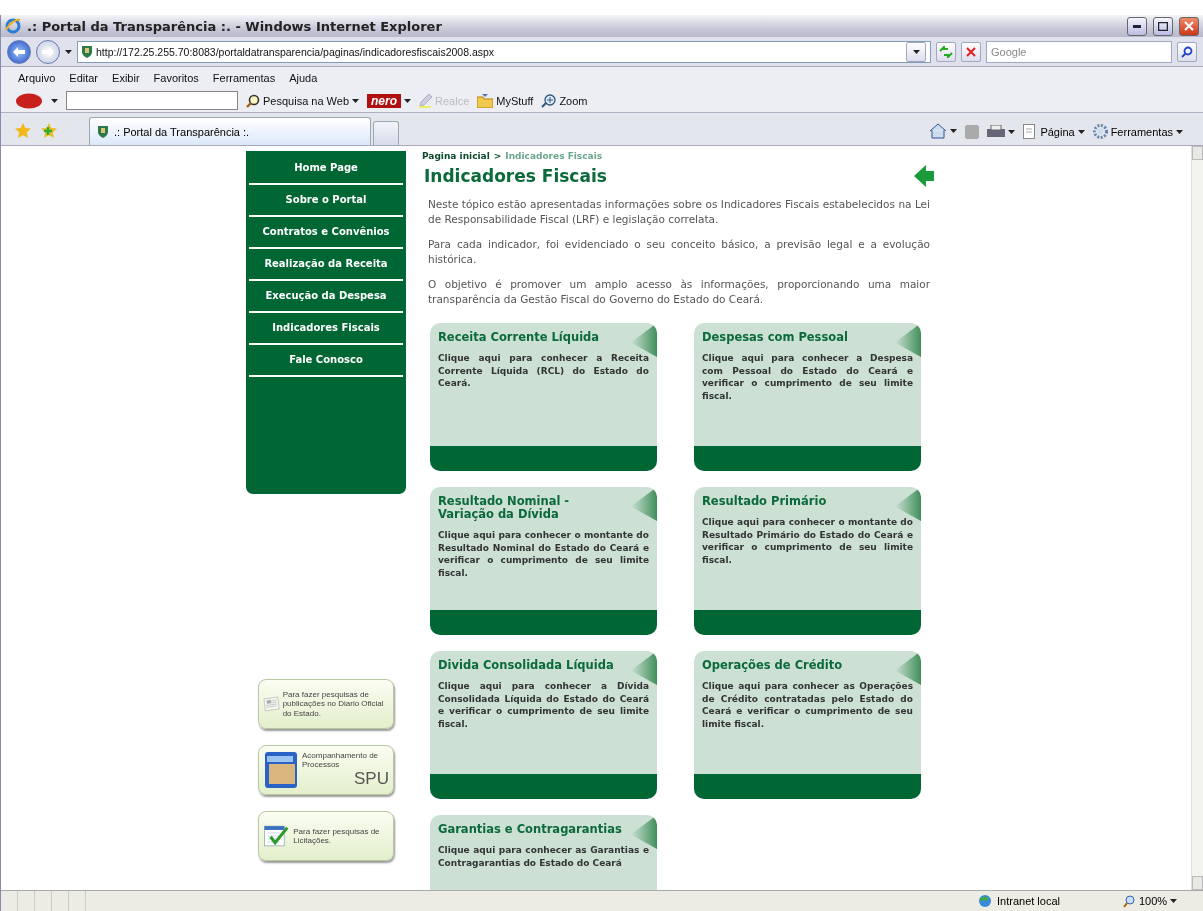  Describe the element at coordinates (543, 725) in the screenshot. I see `indicator-card: Divida Consolidada Líquida Clique aqui para conhecer a Dívida Consolidada Líquida do Estado do Ceará e verificar o cumprimento de seu limite fiscal.` at that location.